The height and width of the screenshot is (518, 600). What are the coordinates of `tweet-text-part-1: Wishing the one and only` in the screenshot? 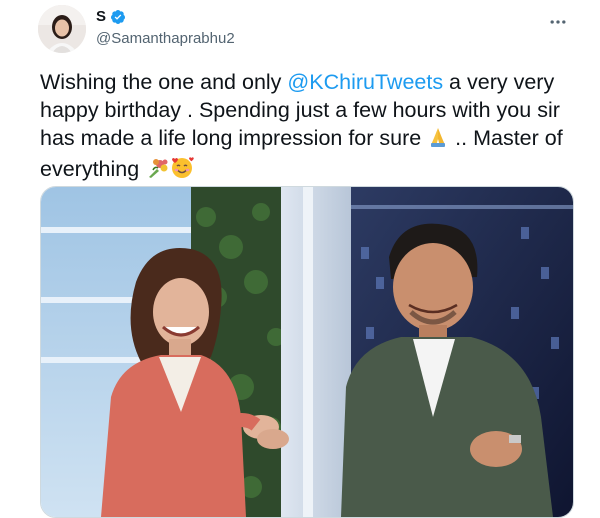 It's located at (164, 82).